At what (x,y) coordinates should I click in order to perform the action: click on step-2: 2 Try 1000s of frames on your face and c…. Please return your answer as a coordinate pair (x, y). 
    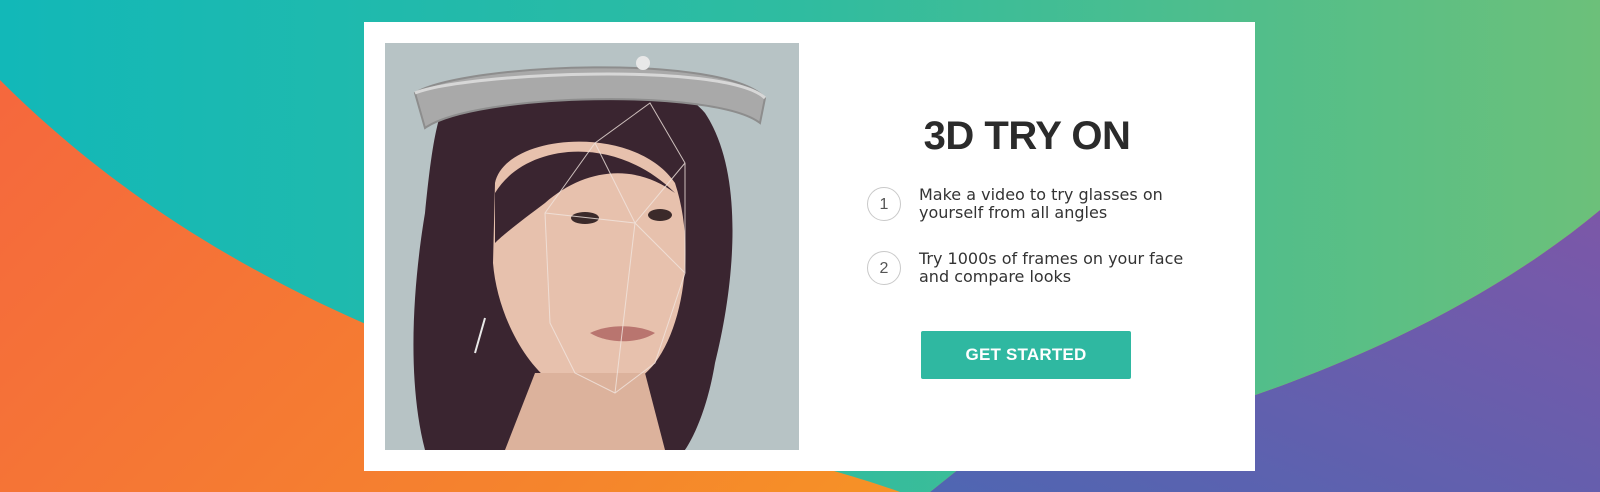
    Looking at the image, I should click on (1027, 270).